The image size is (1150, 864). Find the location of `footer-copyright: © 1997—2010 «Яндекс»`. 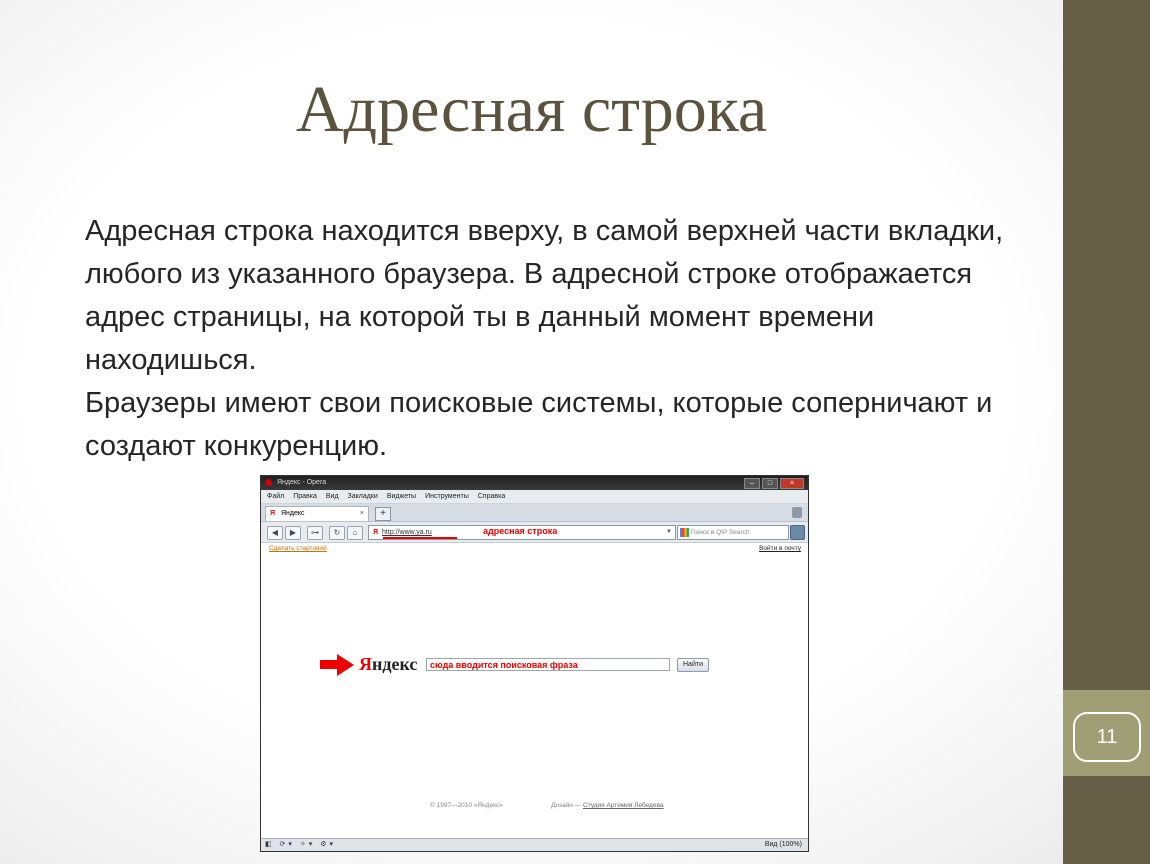

footer-copyright: © 1997—2010 «Яндекс» is located at coordinates (466, 805).